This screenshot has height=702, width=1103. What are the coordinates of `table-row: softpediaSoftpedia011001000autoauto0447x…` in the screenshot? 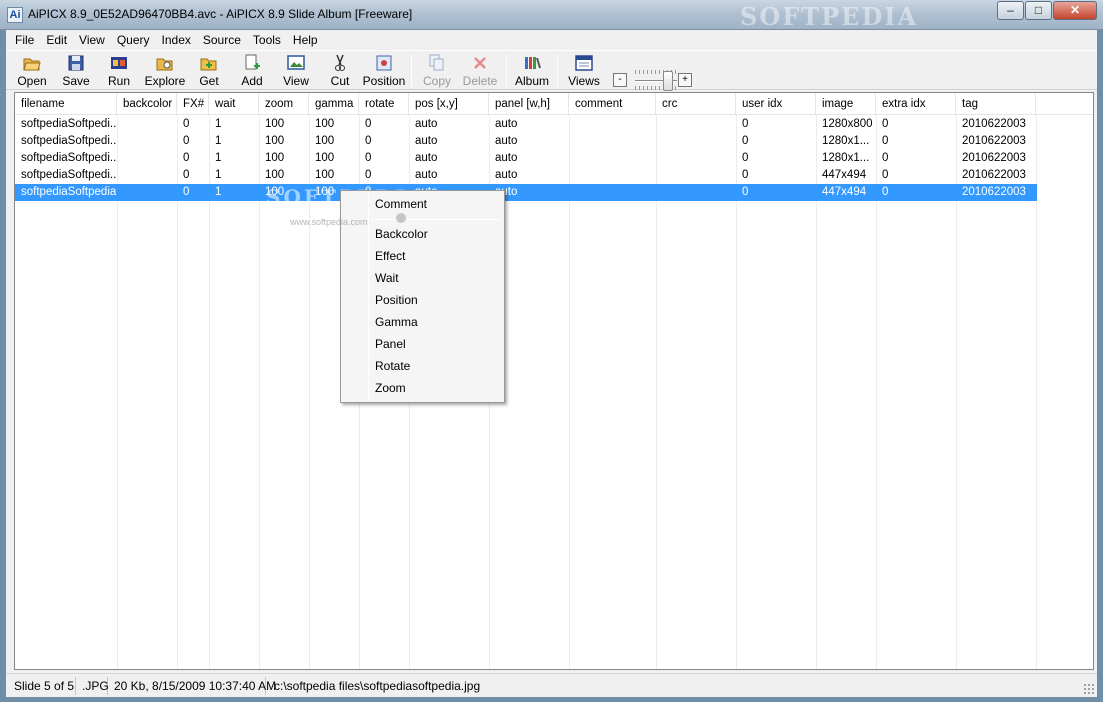 It's located at (526, 192).